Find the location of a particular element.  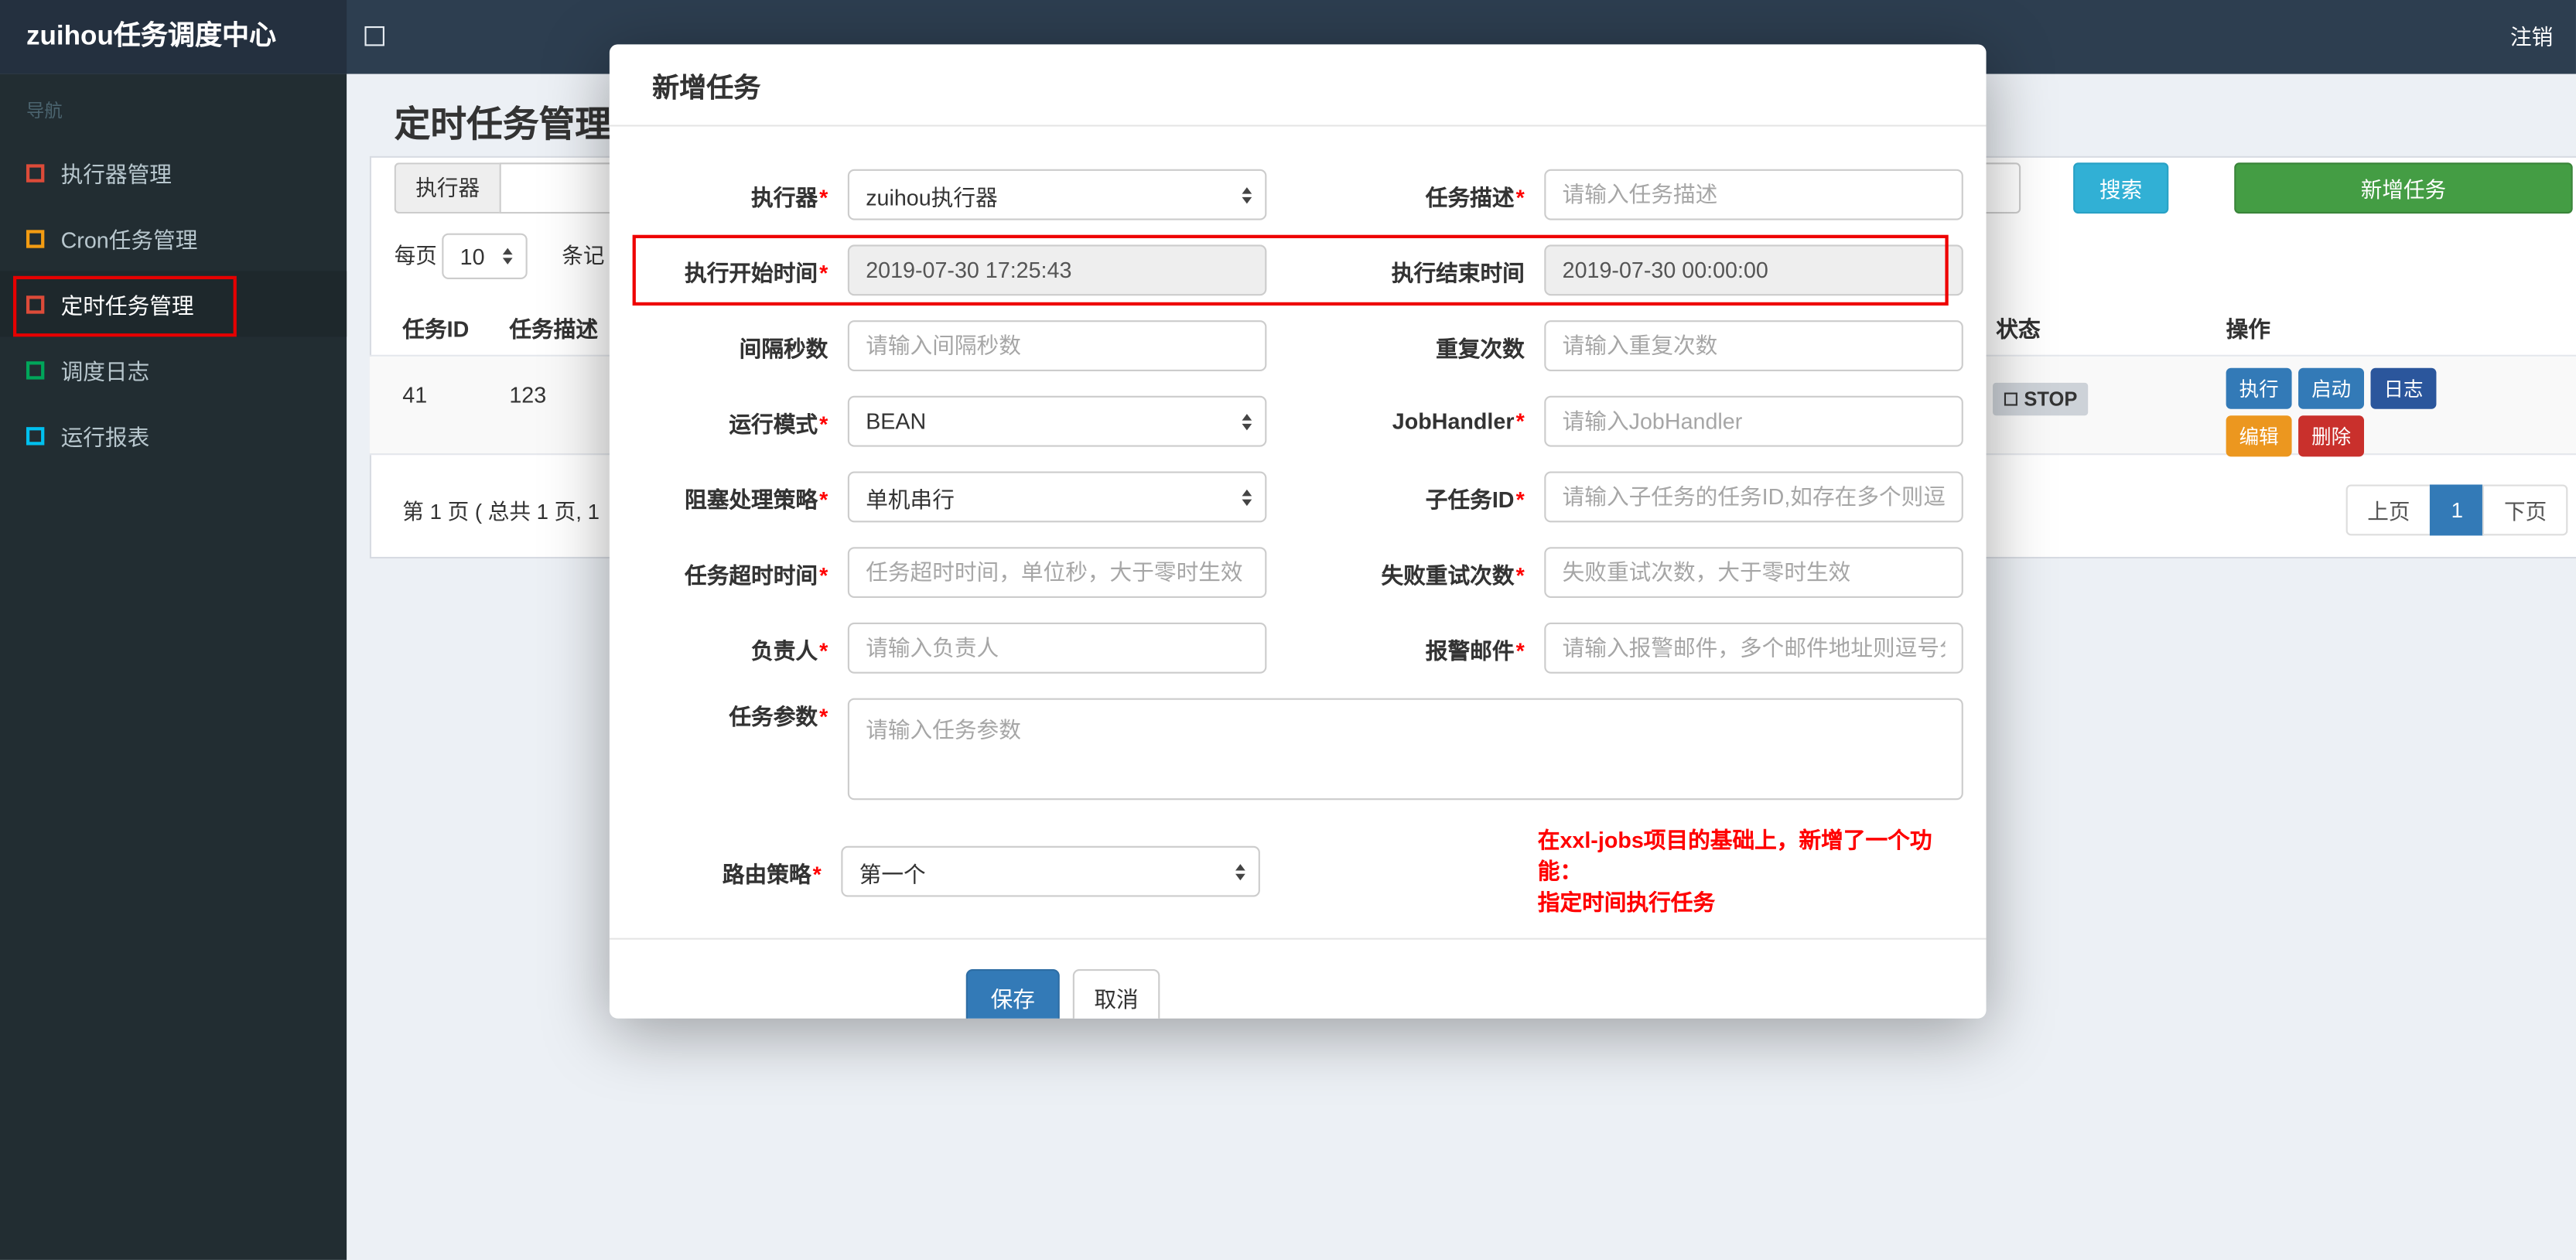

form-row: 间隔秒数 重复次数 is located at coordinates (1286, 345).